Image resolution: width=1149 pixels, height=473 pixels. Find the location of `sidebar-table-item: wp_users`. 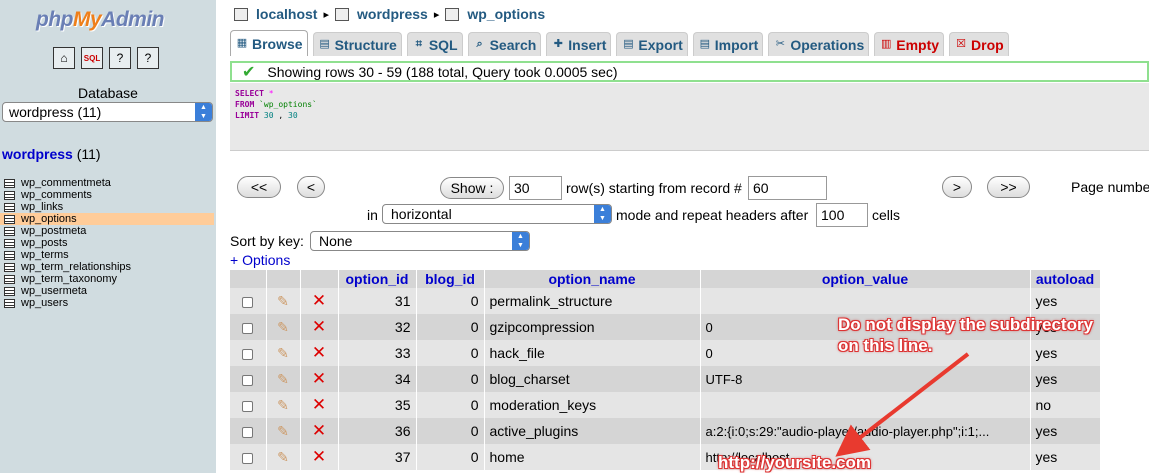

sidebar-table-item: wp_users is located at coordinates (107, 303).